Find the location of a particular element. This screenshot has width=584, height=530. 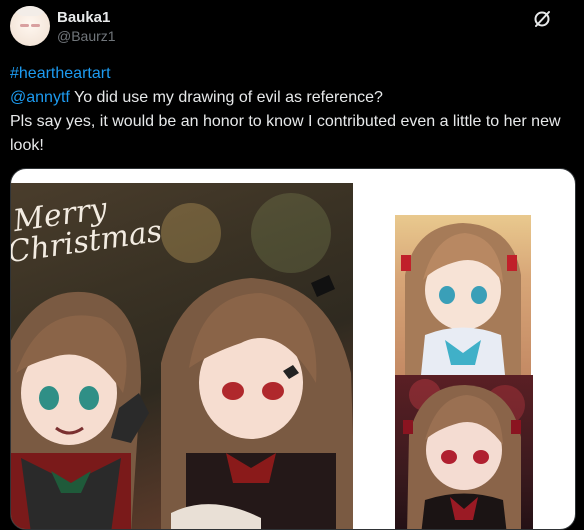

avatar-eye-right is located at coordinates (35, 25).